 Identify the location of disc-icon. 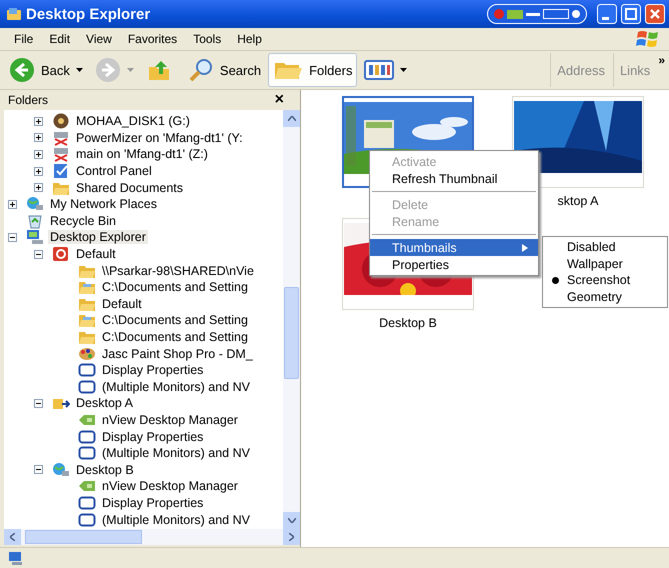
(61, 121).